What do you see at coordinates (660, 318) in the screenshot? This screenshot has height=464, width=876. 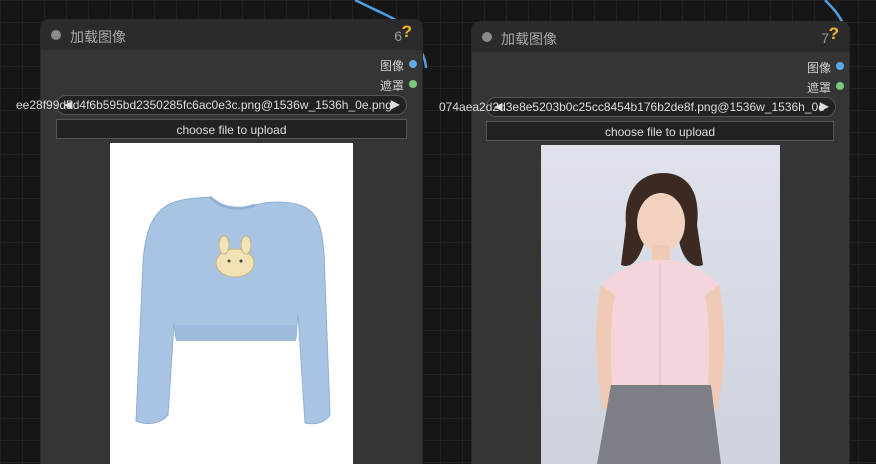 I see `woman-photo` at bounding box center [660, 318].